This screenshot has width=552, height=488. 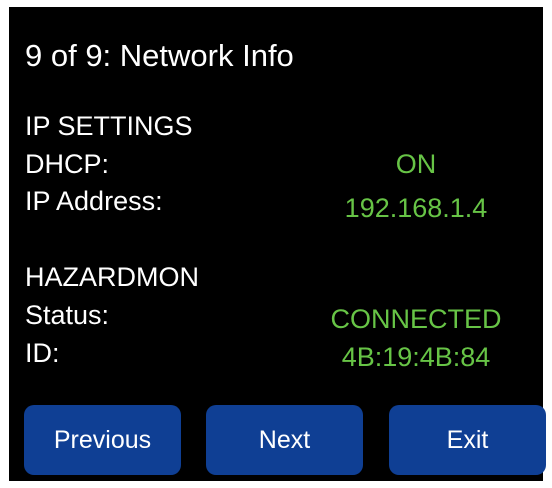 What do you see at coordinates (42, 353) in the screenshot?
I see `hazardmon-id-label: ID:` at bounding box center [42, 353].